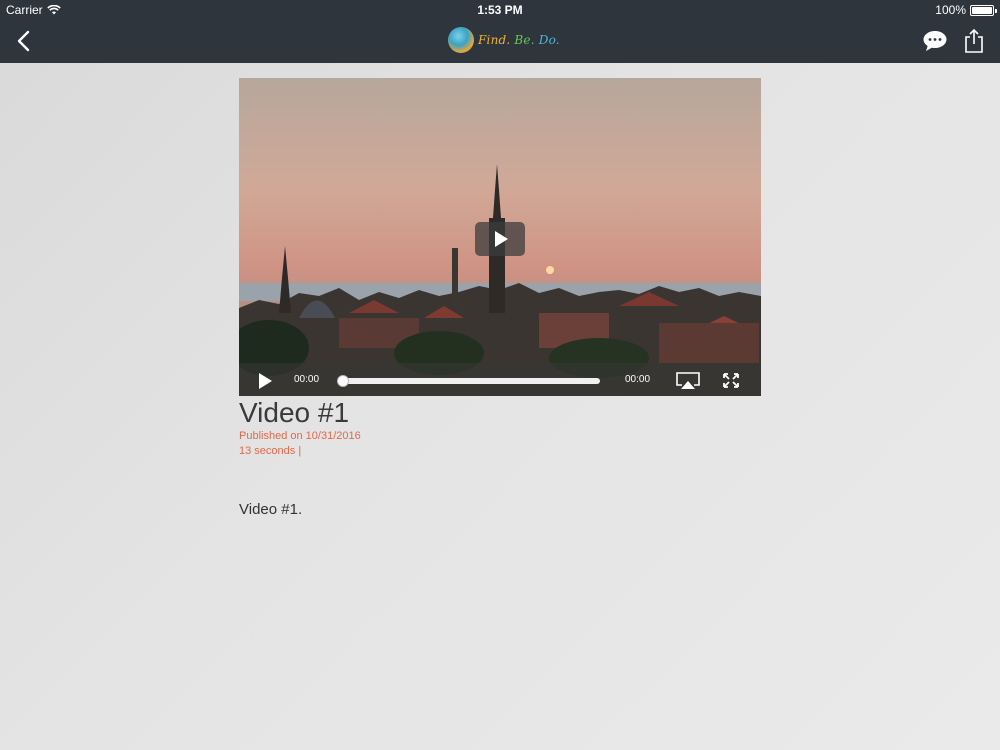 This screenshot has height=750, width=1000. I want to click on share-button, so click(974, 41).